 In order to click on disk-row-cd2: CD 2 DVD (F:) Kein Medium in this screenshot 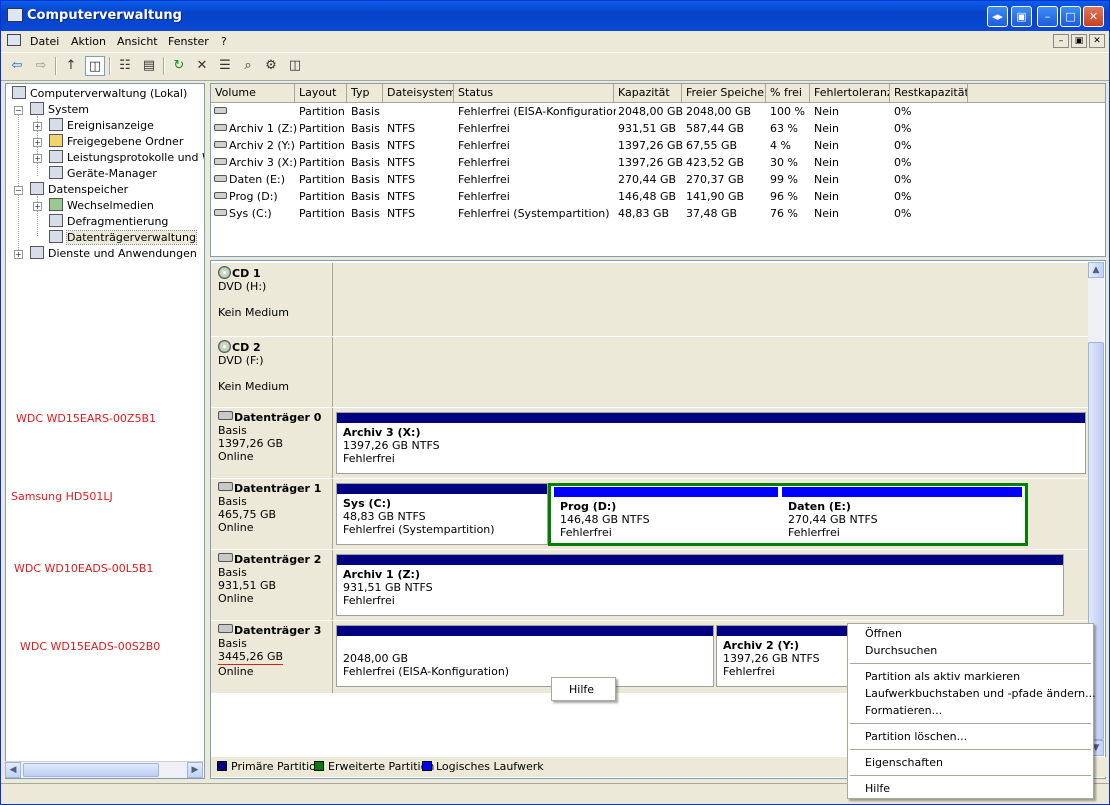, I will do `click(650, 372)`.